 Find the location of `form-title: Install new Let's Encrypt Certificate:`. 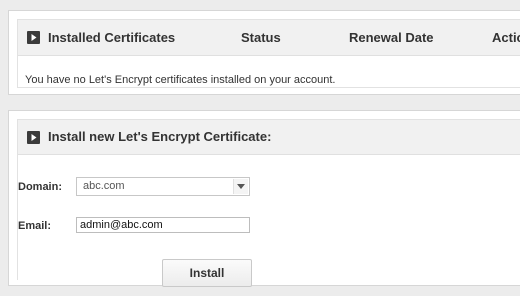

form-title: Install new Let's Encrypt Certificate: is located at coordinates (160, 136).